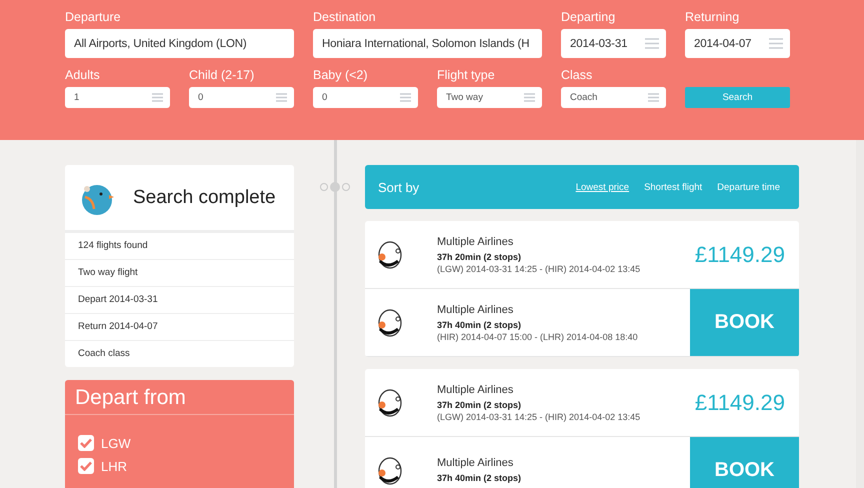  Describe the element at coordinates (341, 75) in the screenshot. I see `field-label: Baby (<2)` at that location.